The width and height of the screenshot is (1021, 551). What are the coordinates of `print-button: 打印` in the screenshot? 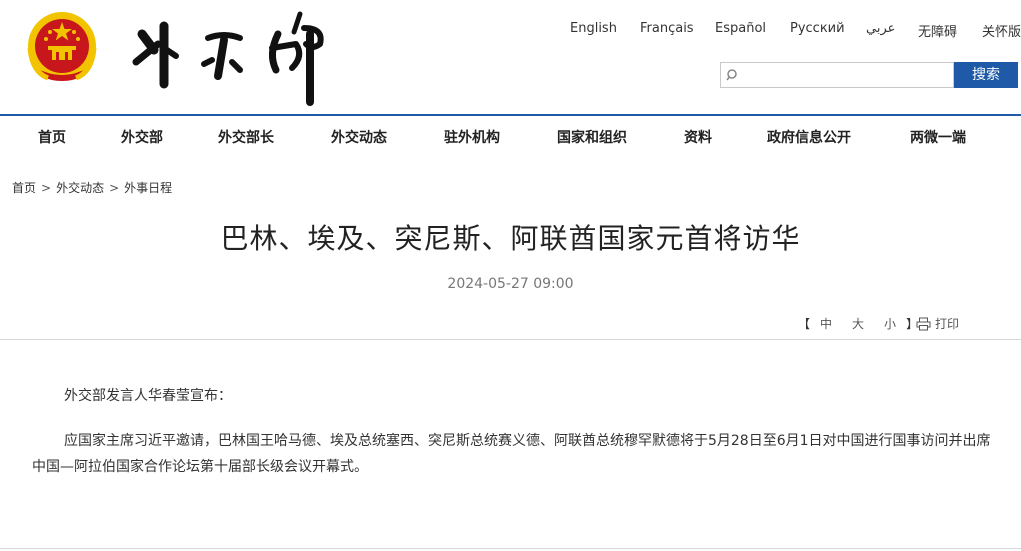 It's located at (937, 323).